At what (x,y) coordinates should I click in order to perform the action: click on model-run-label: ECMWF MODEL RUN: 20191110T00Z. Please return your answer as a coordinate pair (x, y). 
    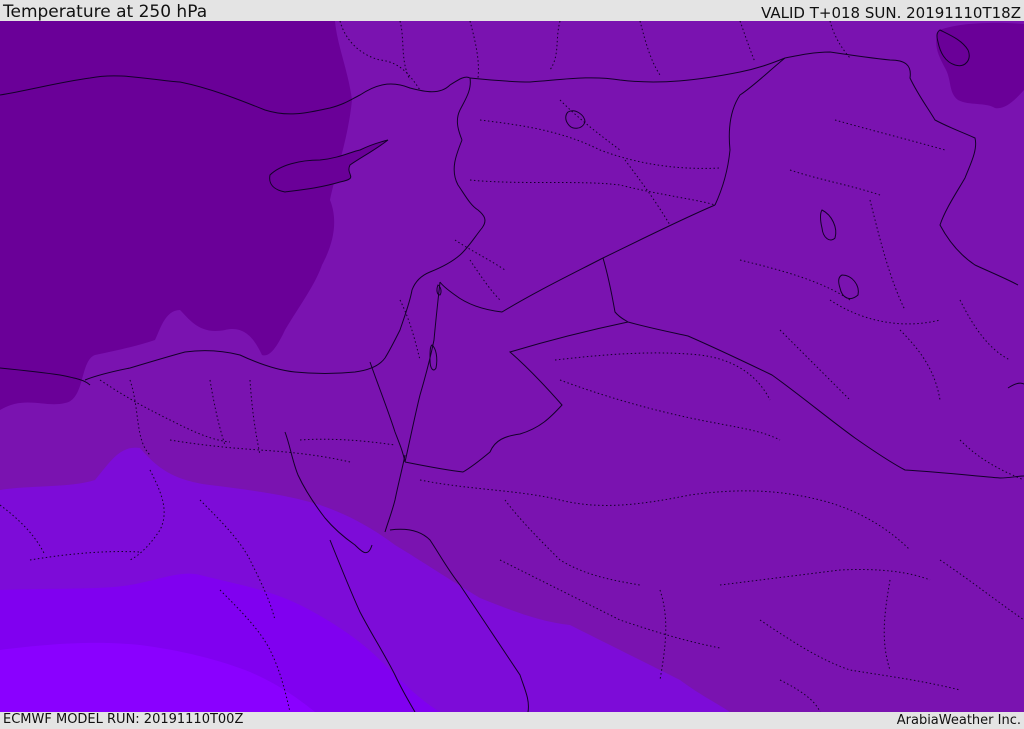
    Looking at the image, I should click on (123, 719).